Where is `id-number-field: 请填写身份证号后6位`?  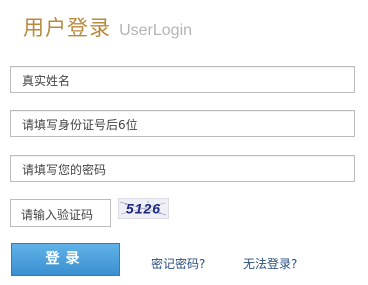 id-number-field: 请填写身份证号后6位 is located at coordinates (182, 123).